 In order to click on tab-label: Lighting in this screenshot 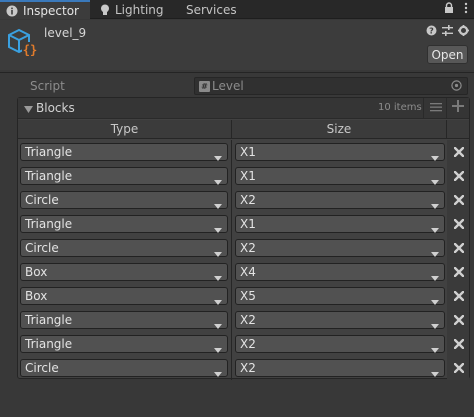, I will do `click(139, 9)`.